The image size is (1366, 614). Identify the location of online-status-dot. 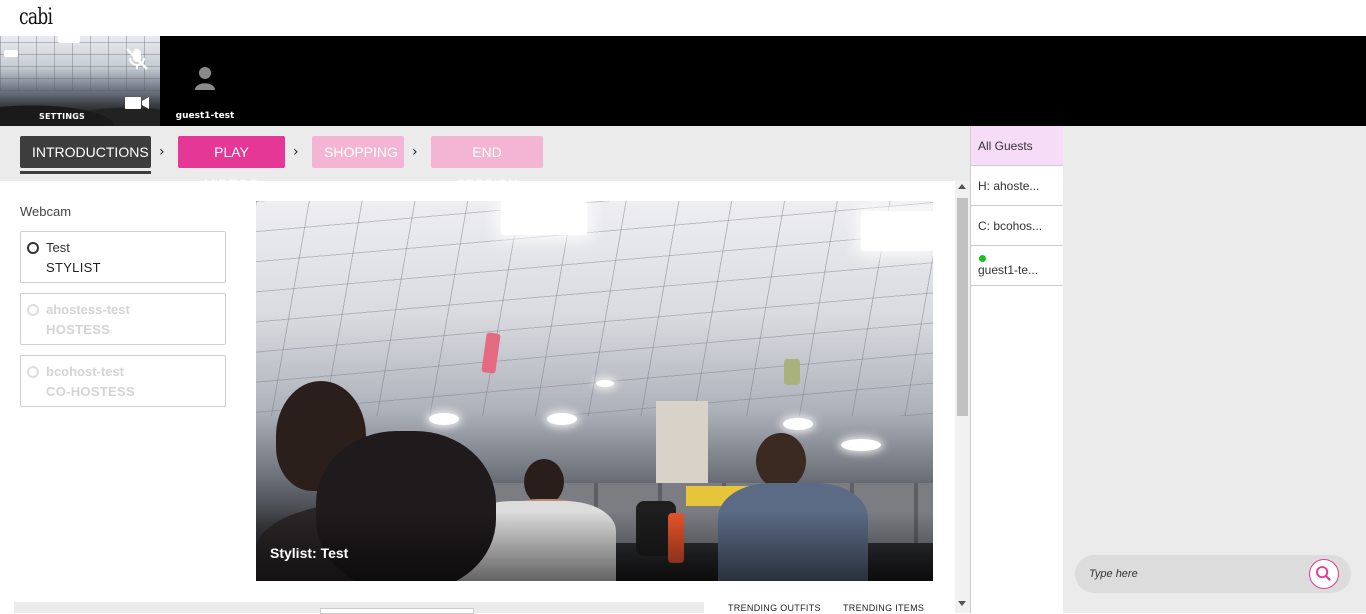
(982, 258).